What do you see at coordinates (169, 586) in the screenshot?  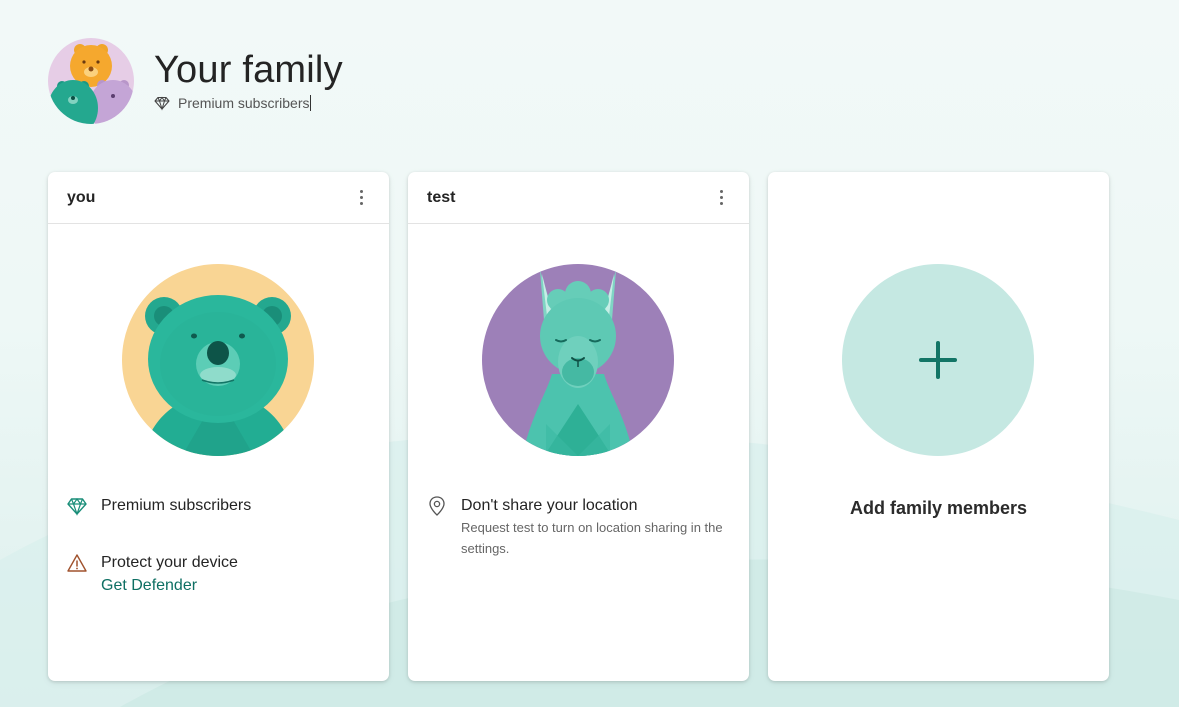 I see `get-defender-link: Get Defender` at bounding box center [169, 586].